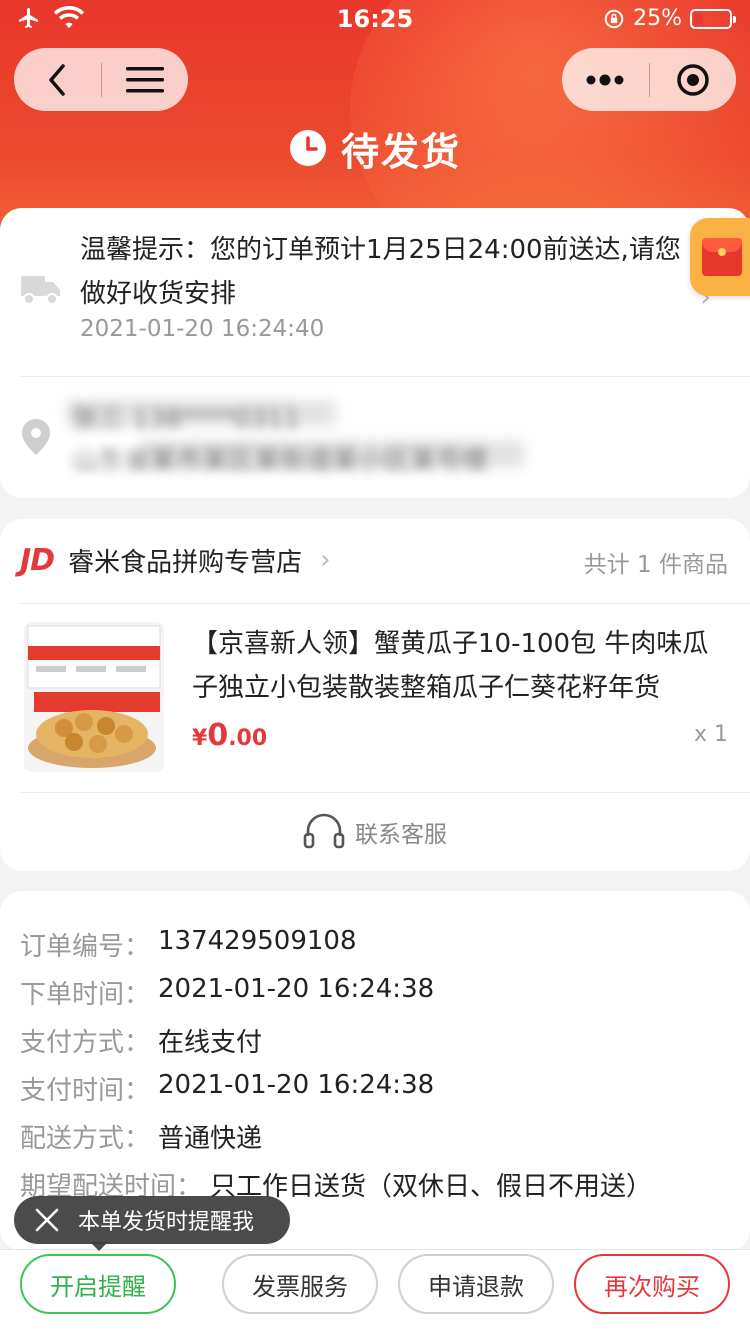 The width and height of the screenshot is (750, 1334). I want to click on more-button, so click(605, 79).